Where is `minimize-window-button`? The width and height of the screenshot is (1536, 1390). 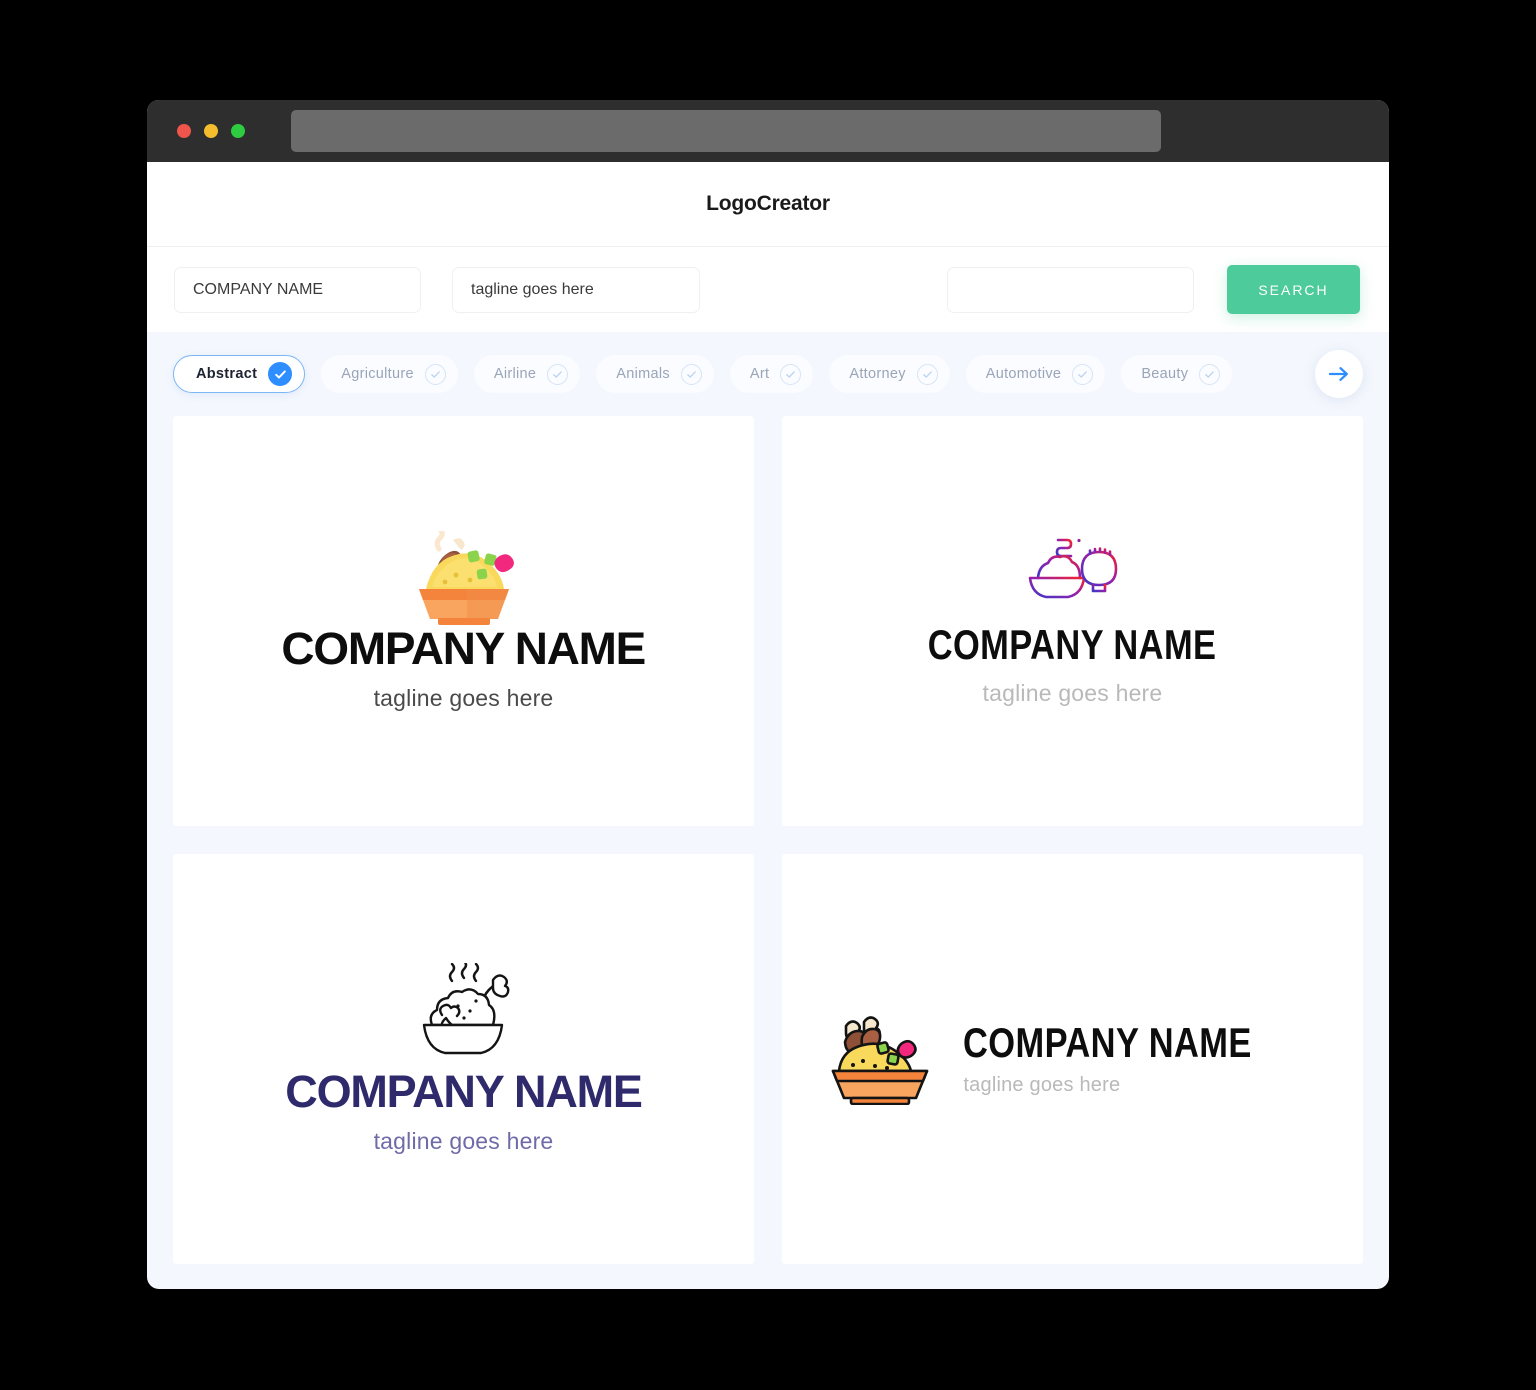 minimize-window-button is located at coordinates (211, 131).